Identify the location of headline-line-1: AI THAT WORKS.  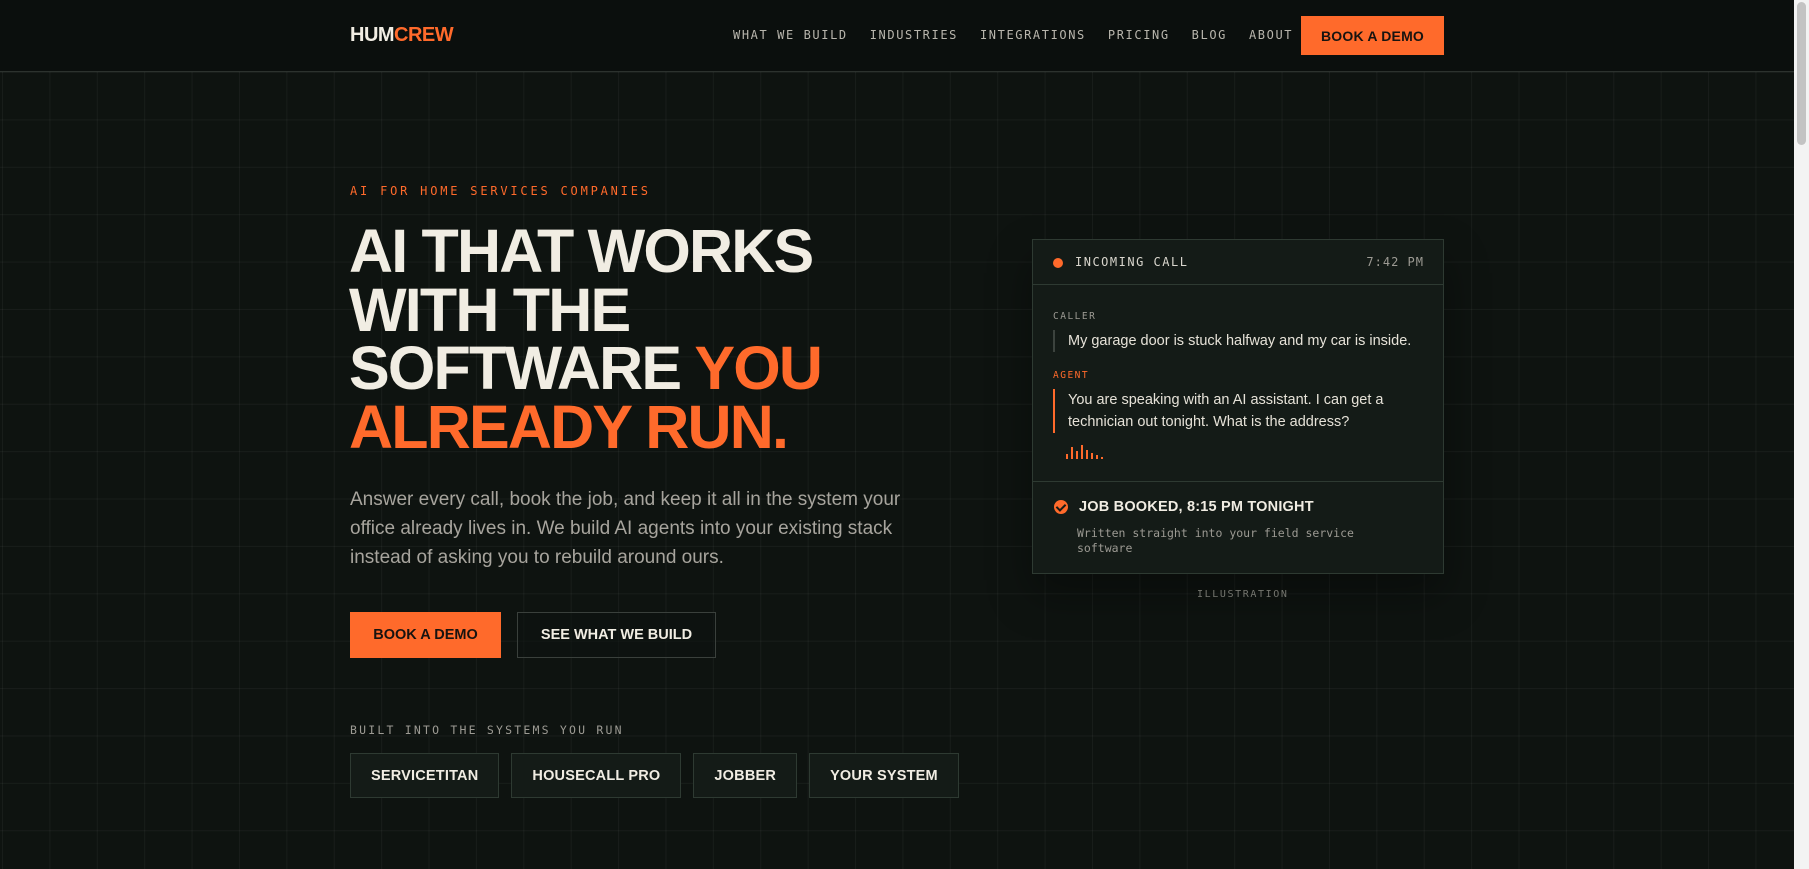
(581, 251).